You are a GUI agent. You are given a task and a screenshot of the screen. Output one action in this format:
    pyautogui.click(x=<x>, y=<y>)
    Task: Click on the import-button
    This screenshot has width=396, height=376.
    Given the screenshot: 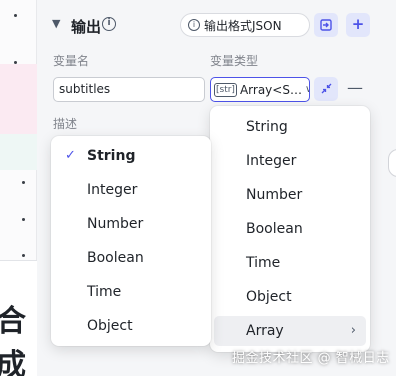 What is the action you would take?
    pyautogui.click(x=326, y=25)
    